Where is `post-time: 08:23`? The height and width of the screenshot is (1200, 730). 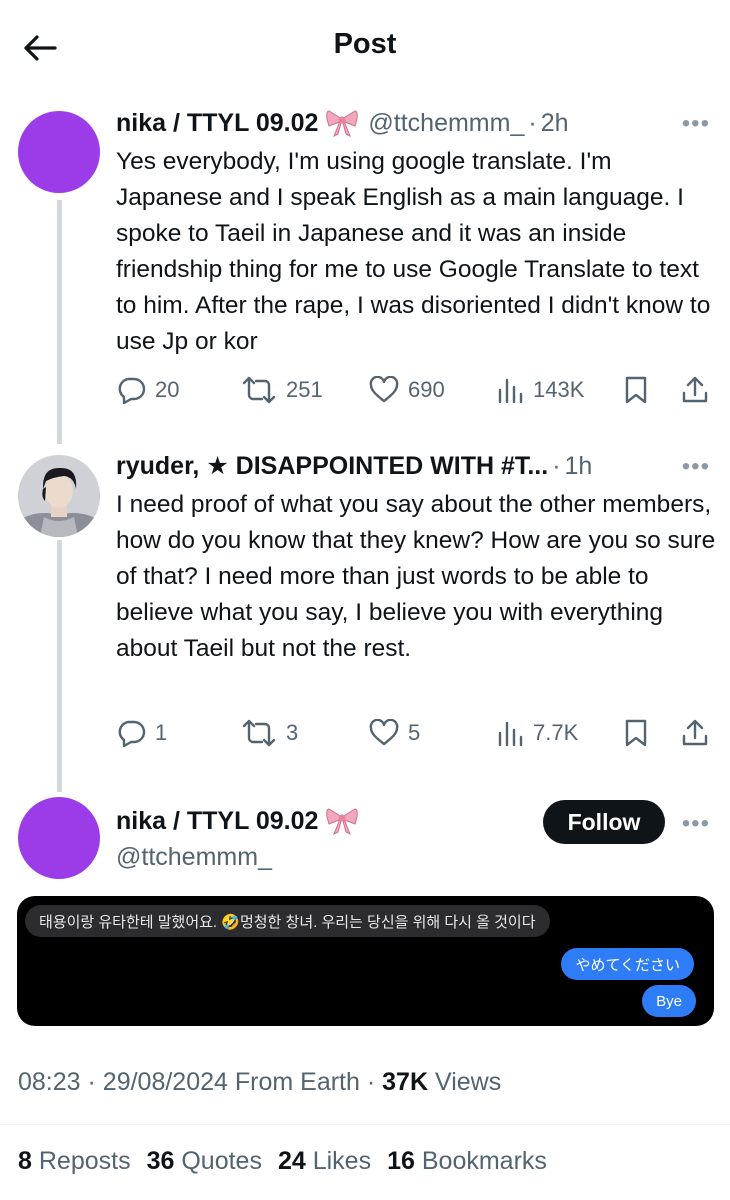 post-time: 08:23 is located at coordinates (49, 1082).